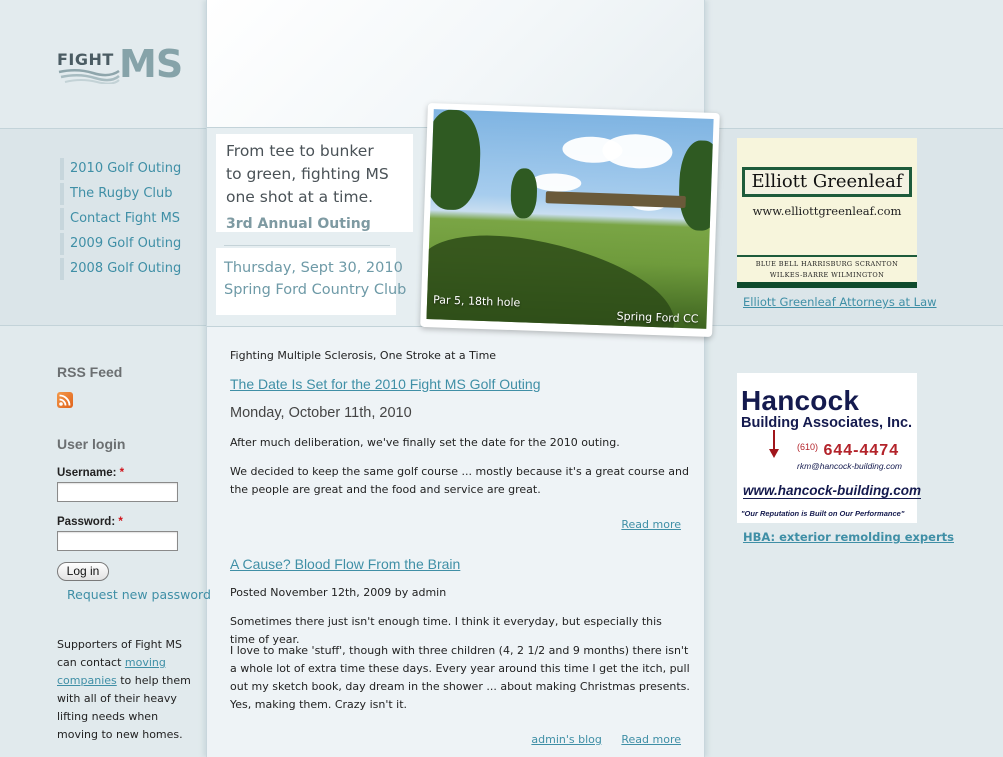 The image size is (1003, 757). Describe the element at coordinates (315, 290) in the screenshot. I see `event-venue: Spring Ford Country Club` at that location.